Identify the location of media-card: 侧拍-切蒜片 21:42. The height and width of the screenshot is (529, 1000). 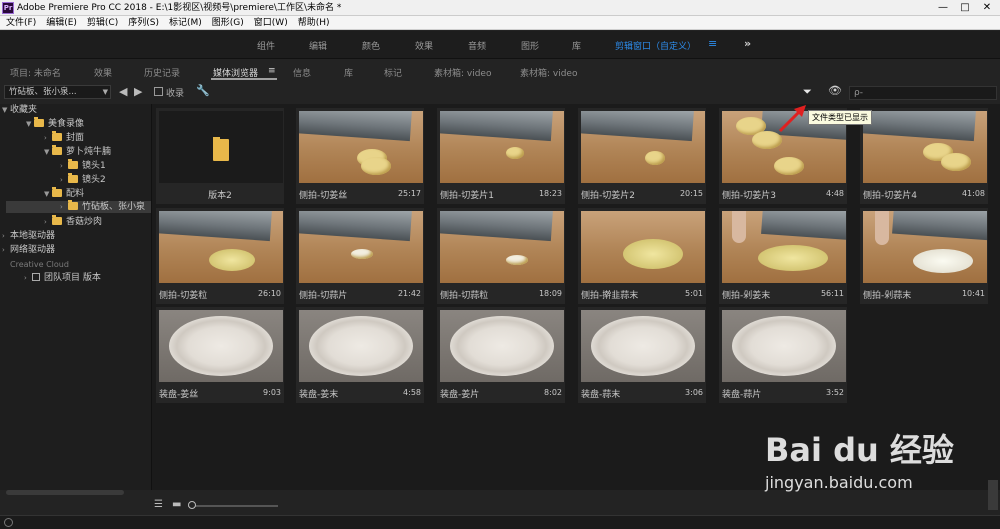
(360, 256).